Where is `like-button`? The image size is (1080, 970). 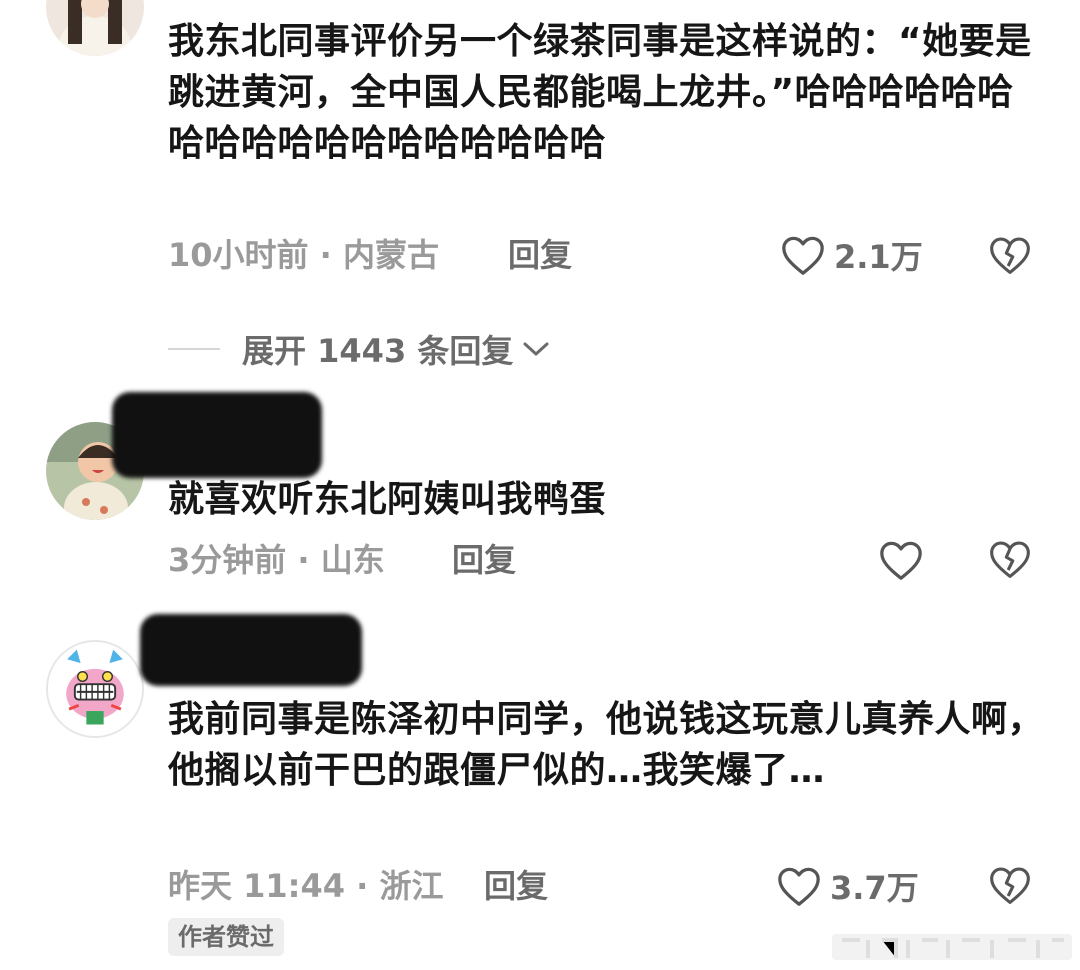 like-button is located at coordinates (905, 560).